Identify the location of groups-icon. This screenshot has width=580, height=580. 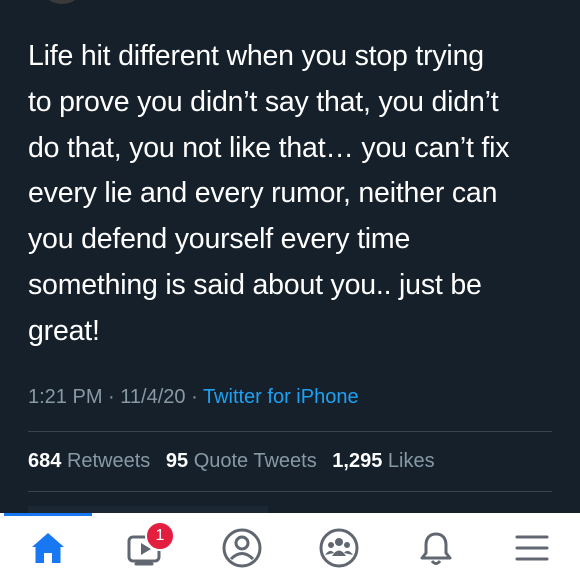
(339, 548).